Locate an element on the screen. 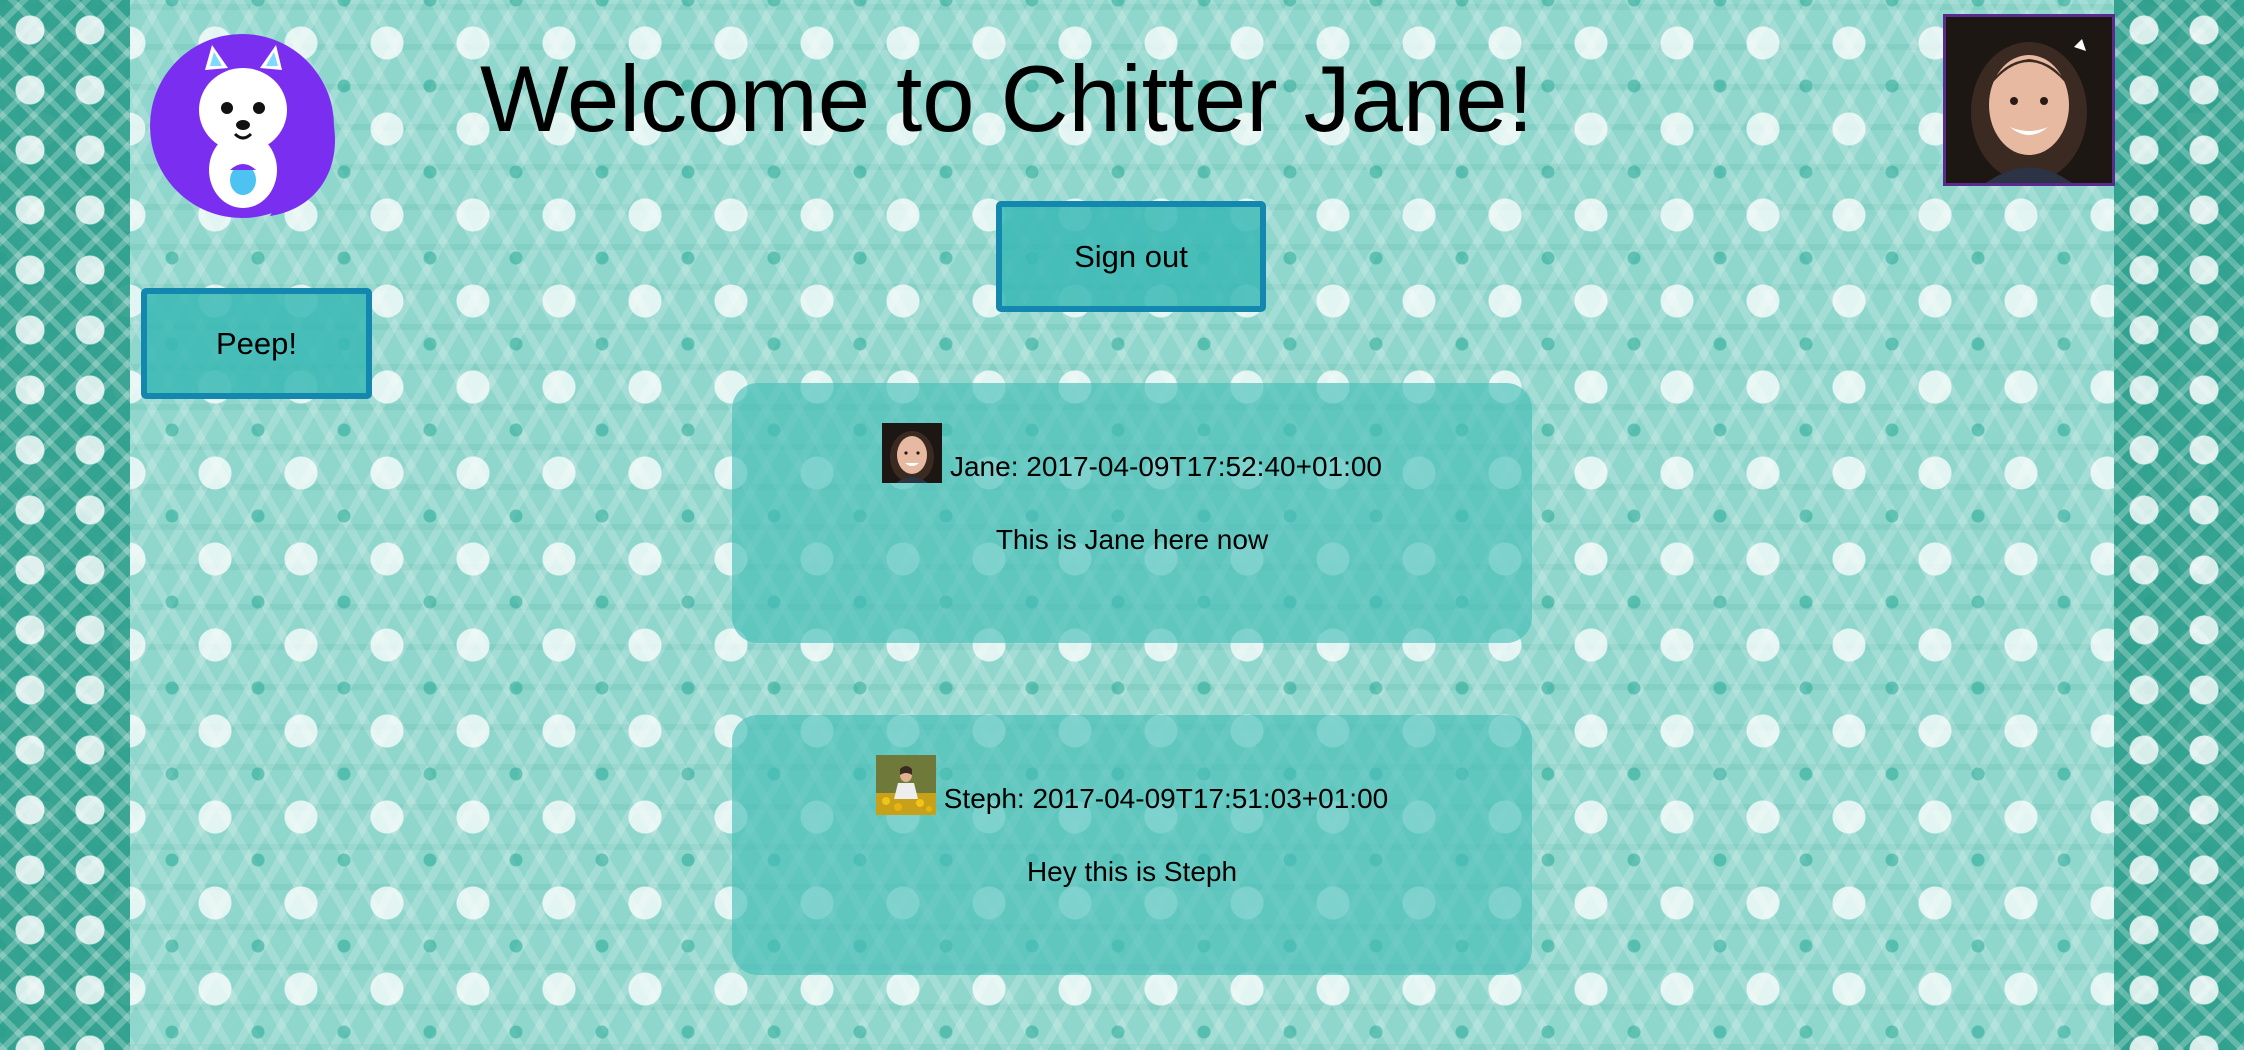  peep-button: Peep! is located at coordinates (256, 343).